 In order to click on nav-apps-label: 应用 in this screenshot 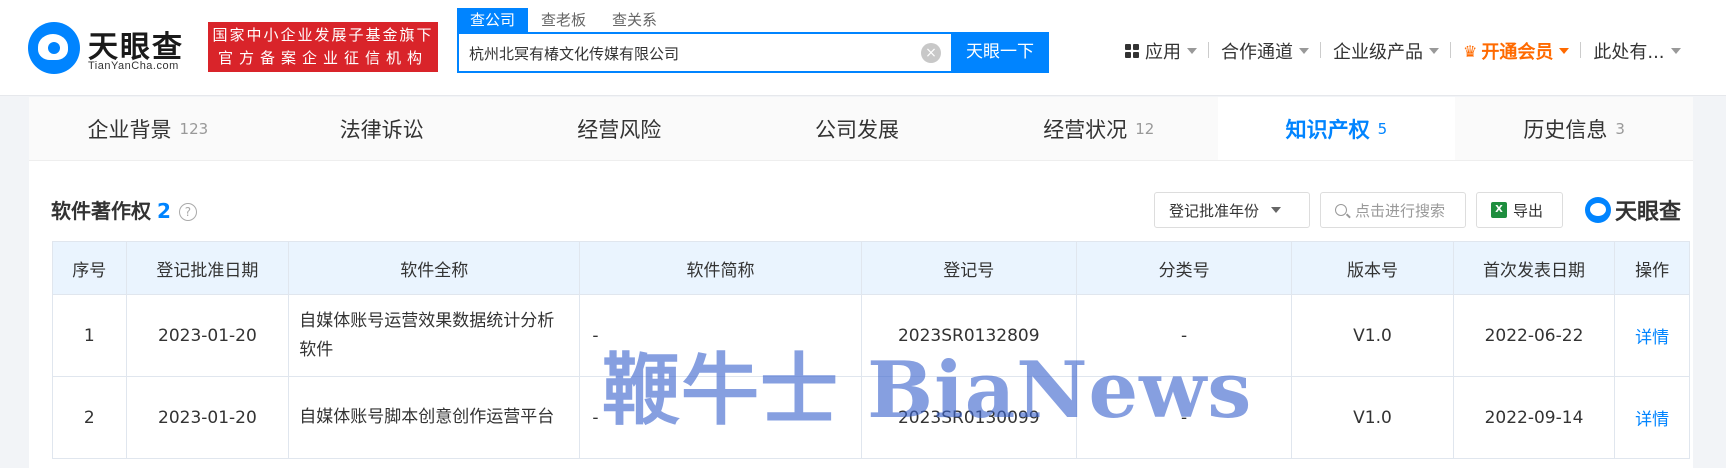, I will do `click(1163, 52)`.